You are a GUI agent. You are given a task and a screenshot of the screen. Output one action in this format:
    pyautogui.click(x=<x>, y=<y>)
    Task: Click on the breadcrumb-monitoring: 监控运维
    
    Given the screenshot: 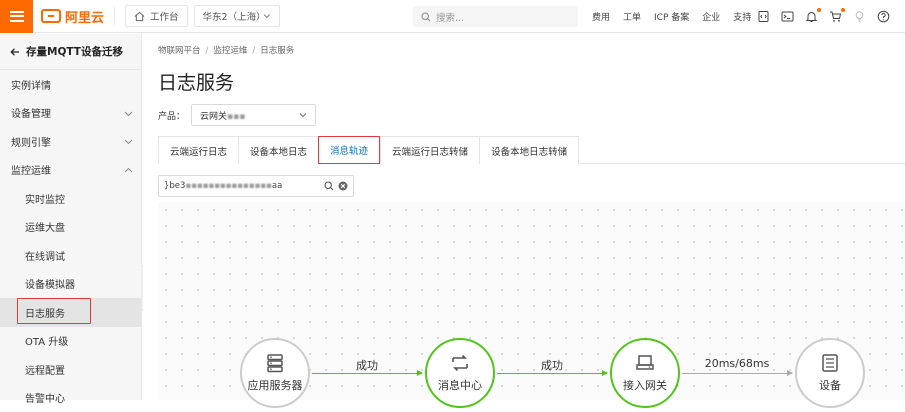 What is the action you would take?
    pyautogui.click(x=230, y=51)
    